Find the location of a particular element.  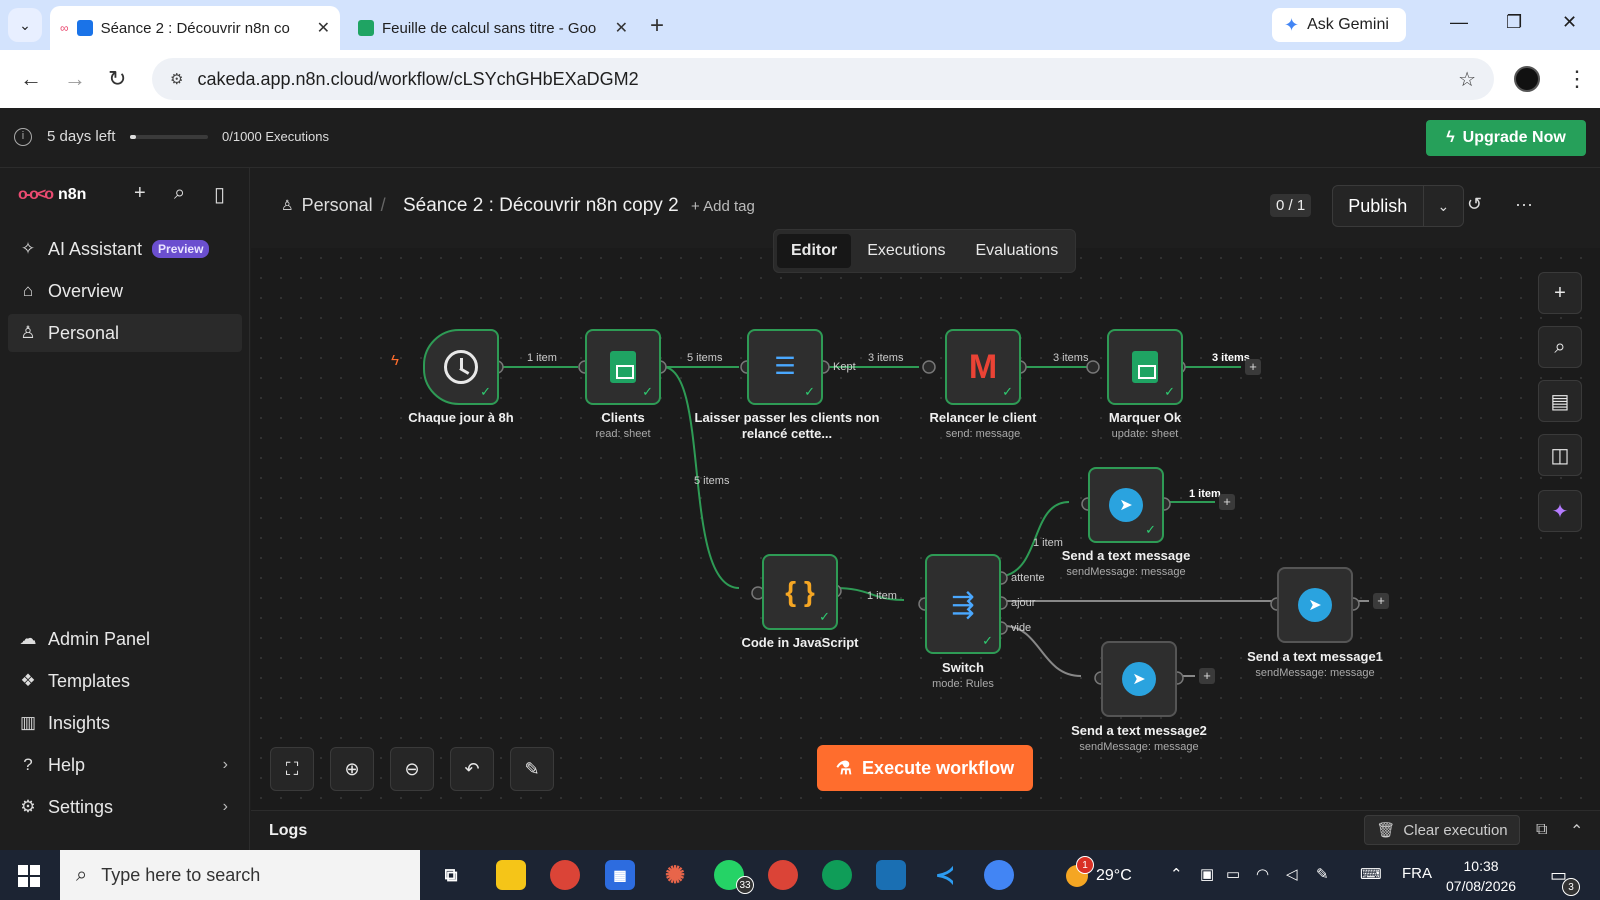

sidebar-item-help: ? Help › is located at coordinates (125, 765).